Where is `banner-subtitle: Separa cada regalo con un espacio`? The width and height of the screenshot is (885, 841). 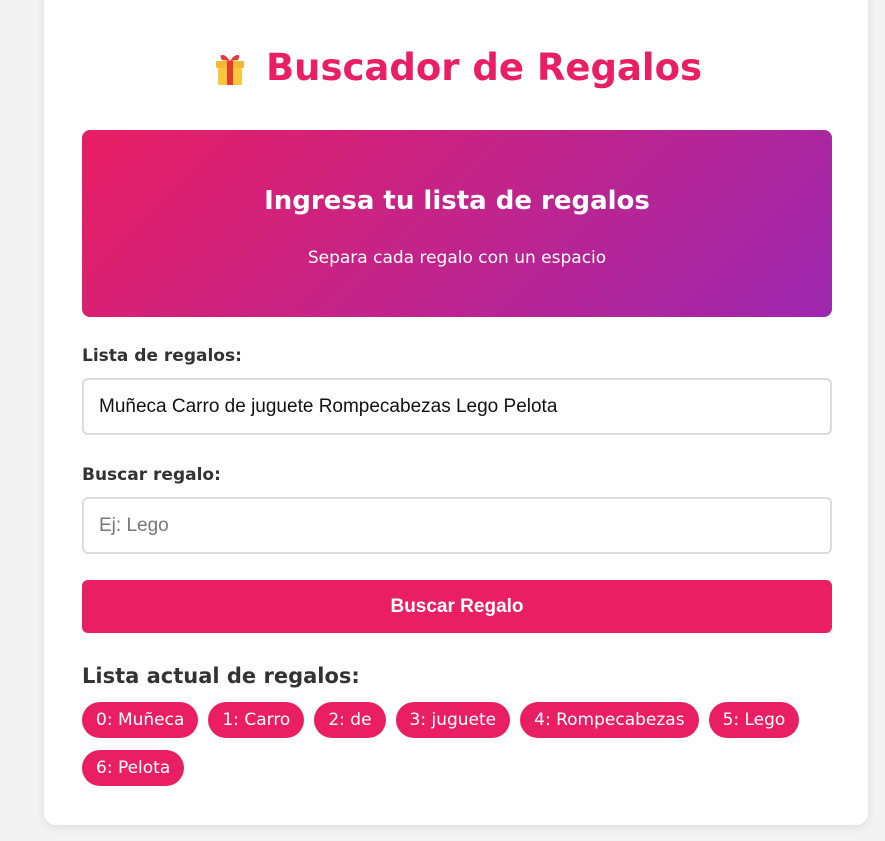 banner-subtitle: Separa cada regalo con un espacio is located at coordinates (457, 258).